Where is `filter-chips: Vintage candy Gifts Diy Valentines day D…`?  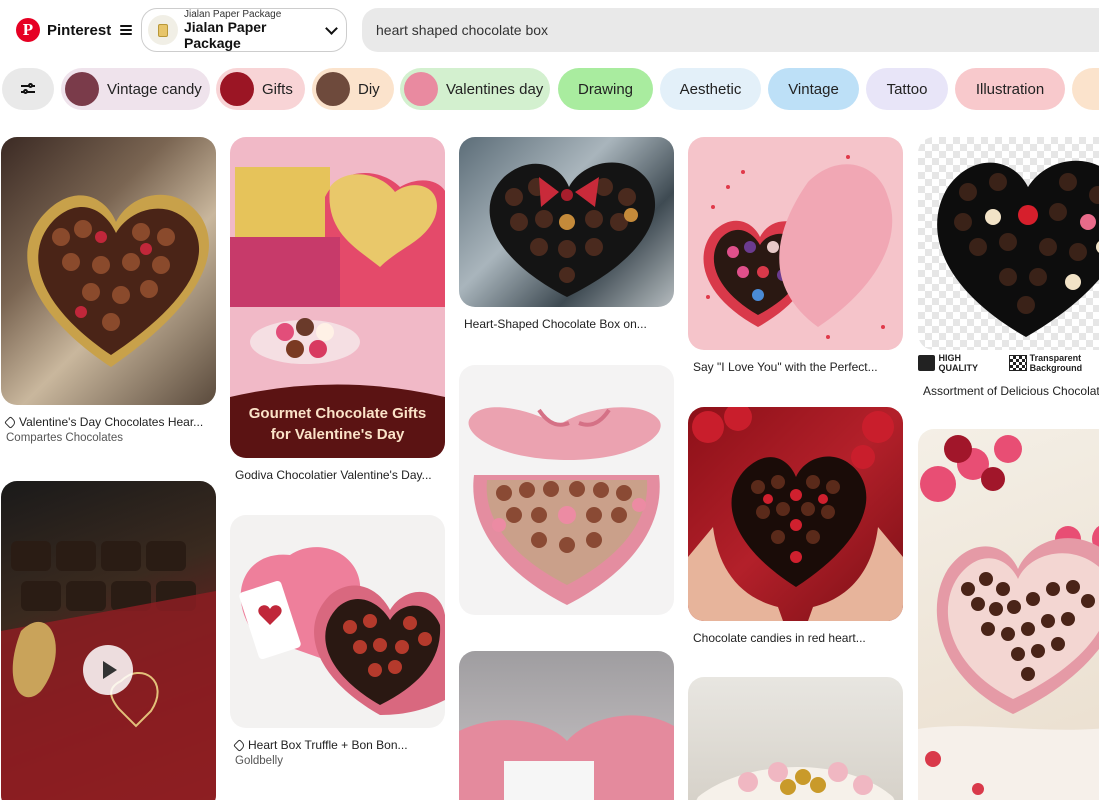
filter-chips: Vintage candy Gifts Diy Valentines day D… is located at coordinates (549, 90).